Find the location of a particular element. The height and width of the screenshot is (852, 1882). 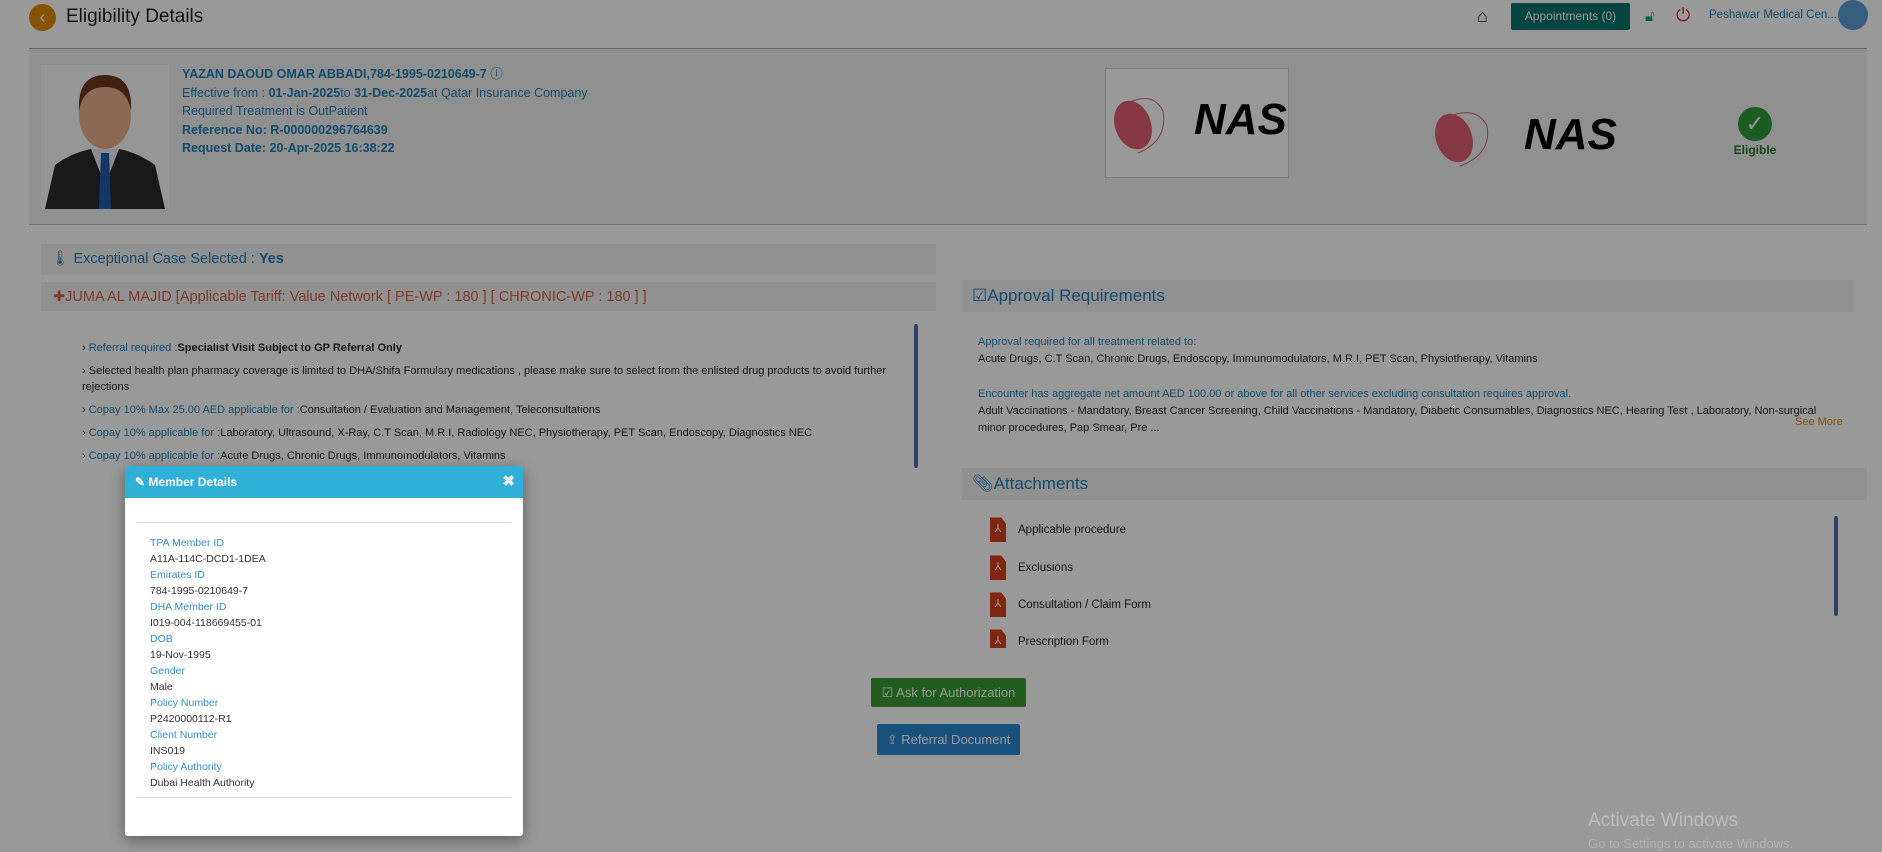

field-label: Policy Number is located at coordinates (184, 703).